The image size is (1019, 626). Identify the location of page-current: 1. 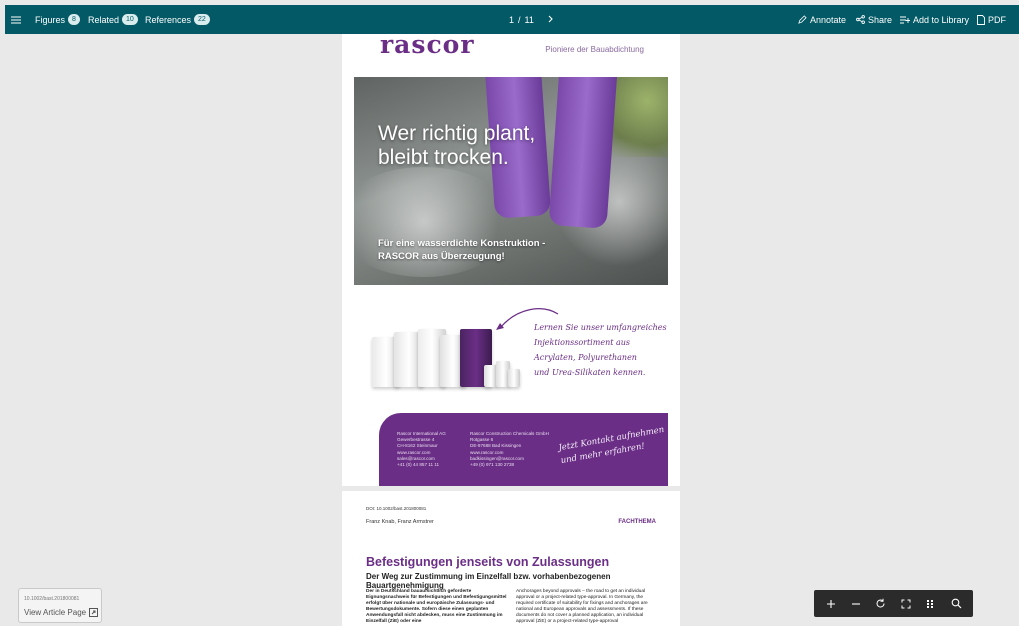
(512, 19).